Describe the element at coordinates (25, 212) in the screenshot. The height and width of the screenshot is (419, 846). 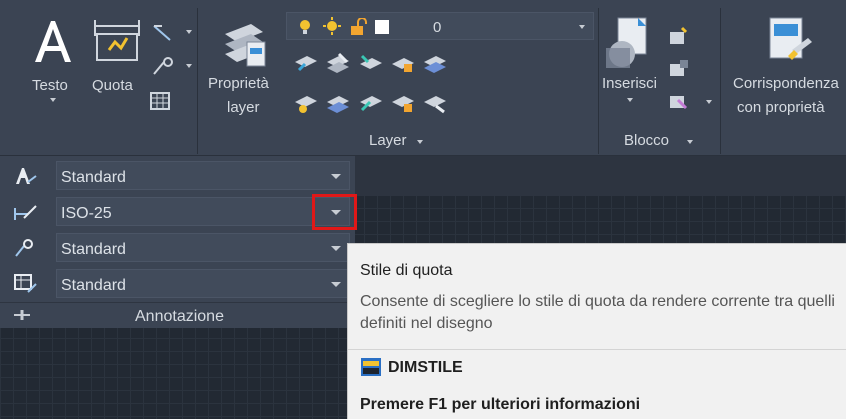
I see `dimension-style-icon` at that location.